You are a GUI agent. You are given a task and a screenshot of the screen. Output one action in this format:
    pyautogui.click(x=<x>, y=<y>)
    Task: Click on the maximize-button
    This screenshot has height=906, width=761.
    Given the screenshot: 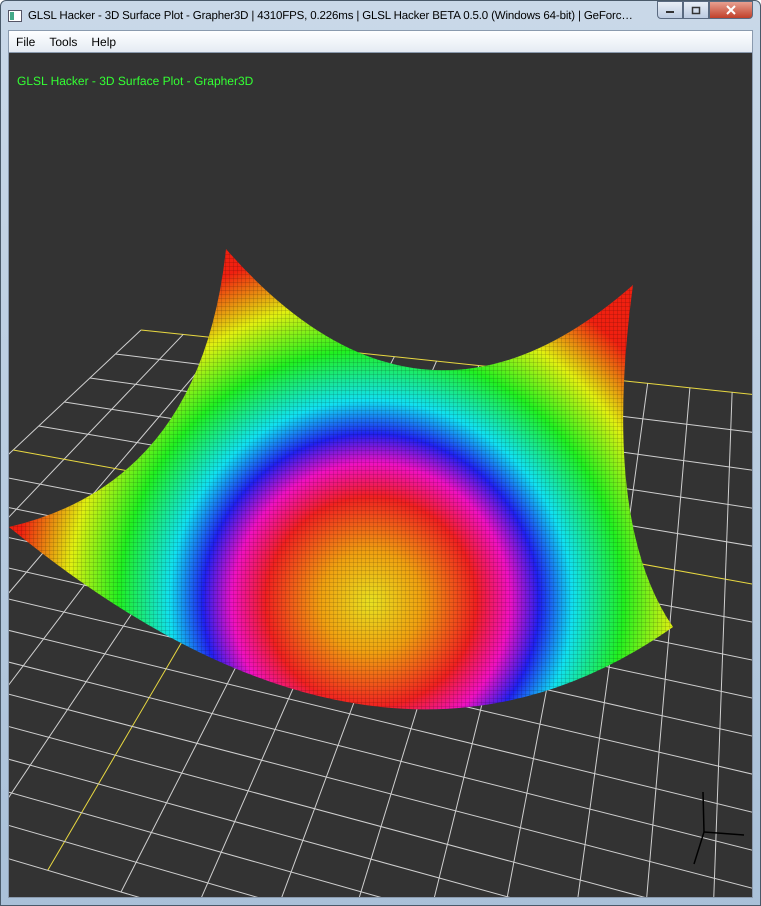 What is the action you would take?
    pyautogui.click(x=696, y=10)
    